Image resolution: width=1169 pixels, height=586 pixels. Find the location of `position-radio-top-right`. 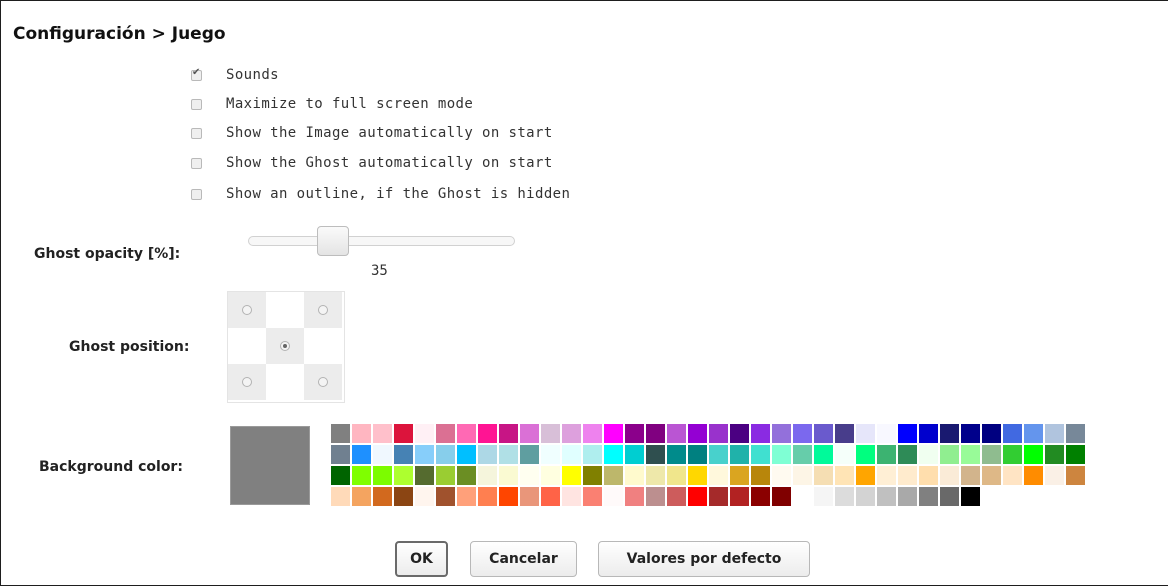

position-radio-top-right is located at coordinates (323, 310).